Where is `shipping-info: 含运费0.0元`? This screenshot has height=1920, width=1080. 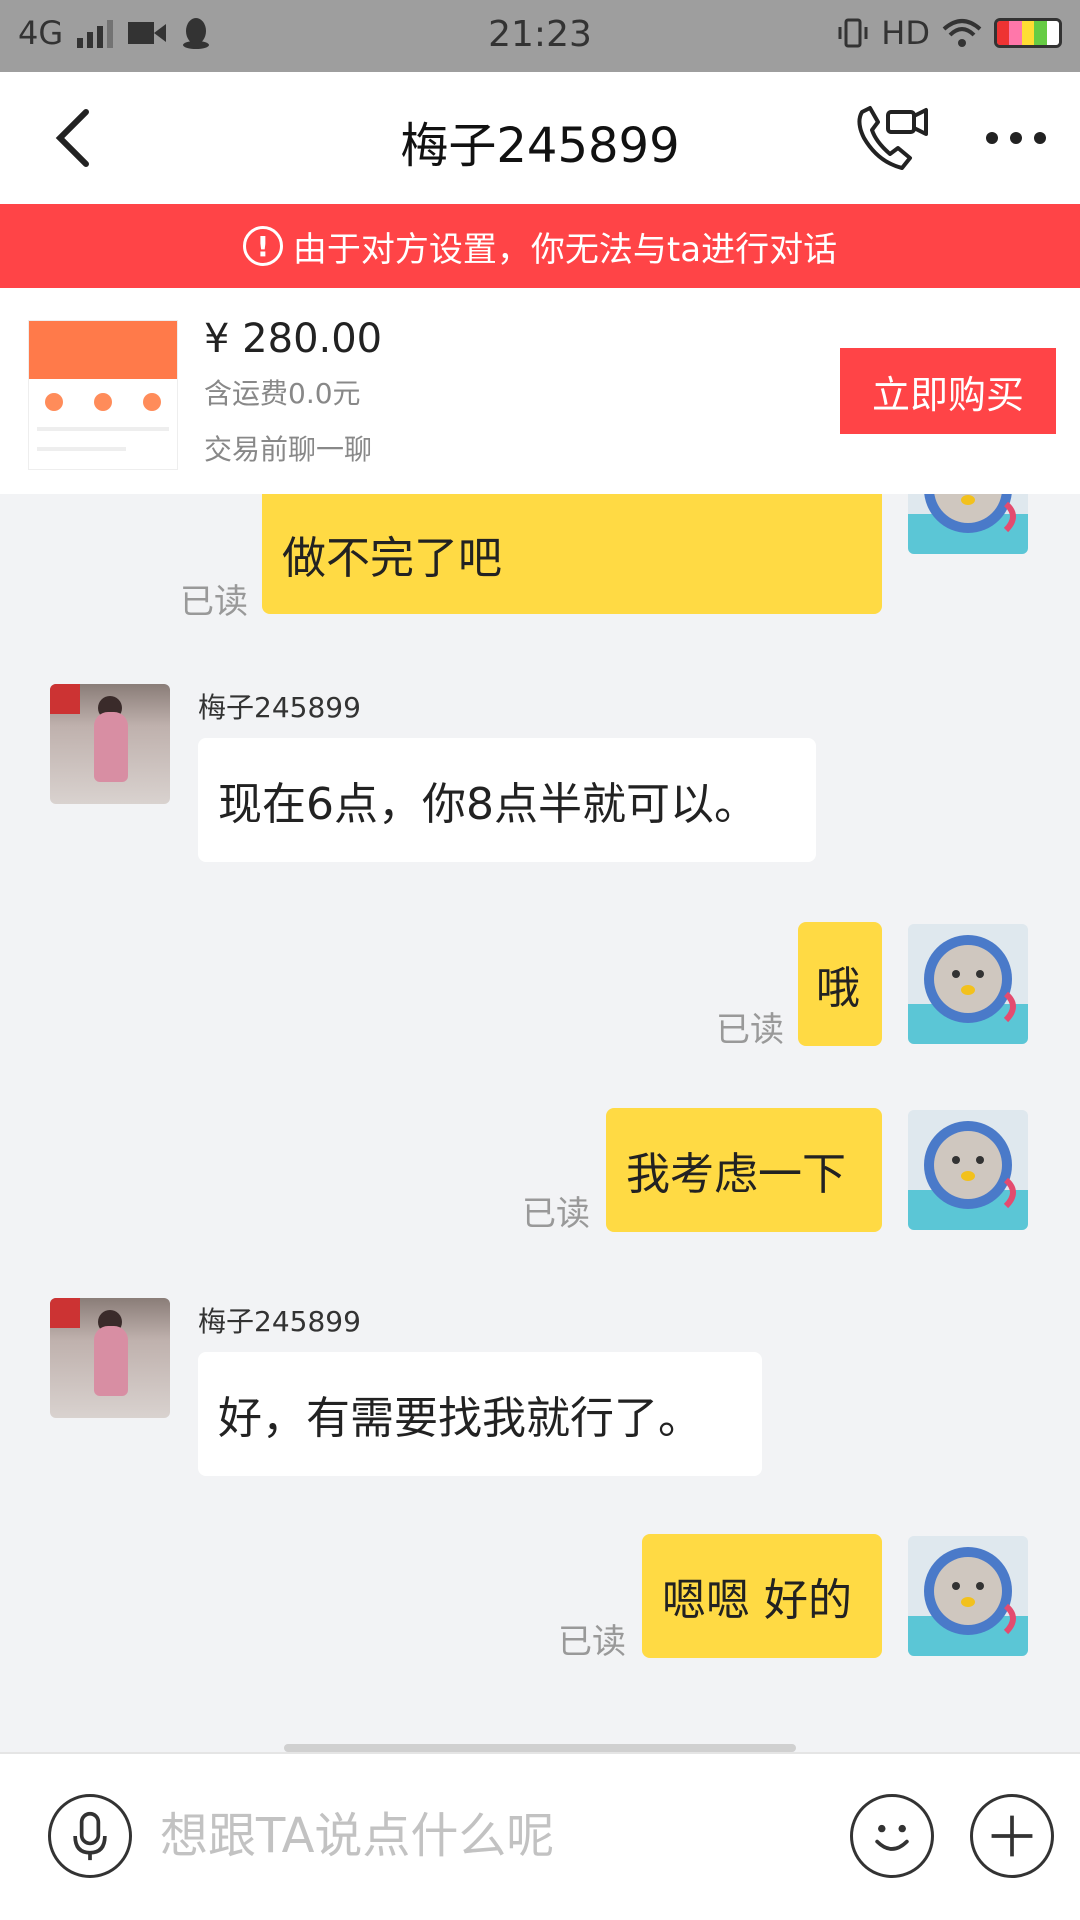 shipping-info: 含运费0.0元 is located at coordinates (282, 393).